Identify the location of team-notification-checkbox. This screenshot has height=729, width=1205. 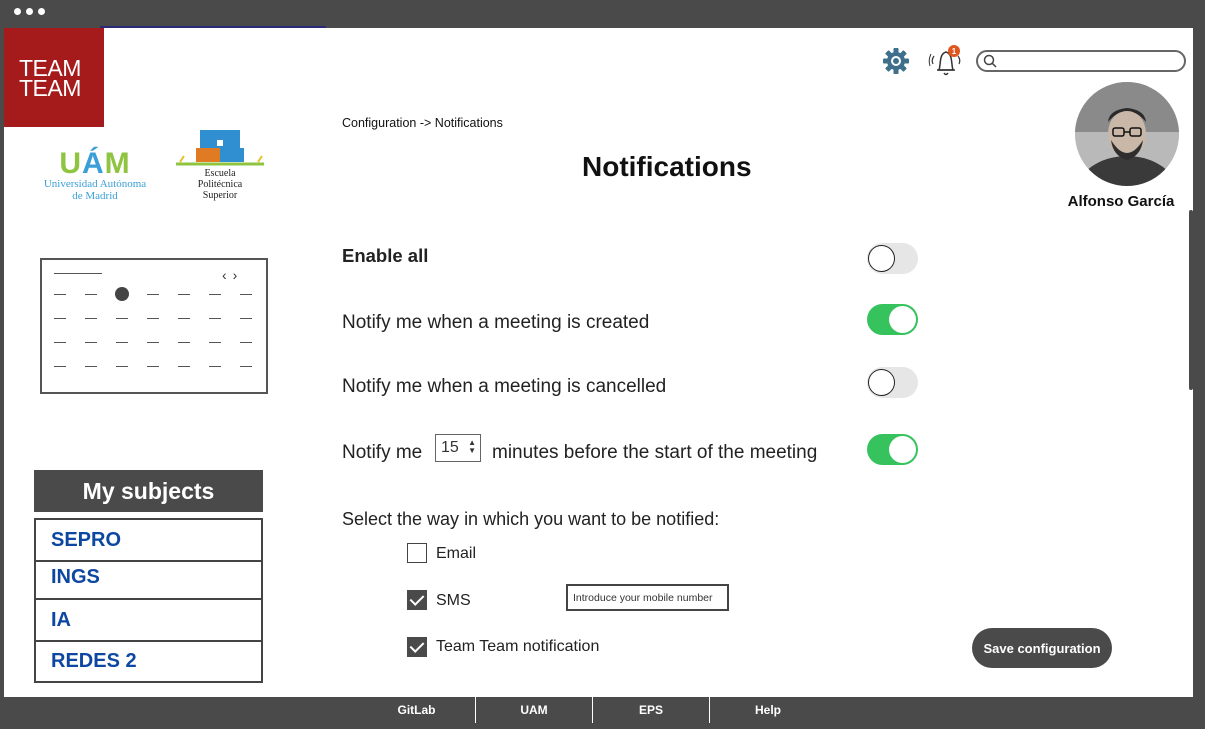
(417, 647).